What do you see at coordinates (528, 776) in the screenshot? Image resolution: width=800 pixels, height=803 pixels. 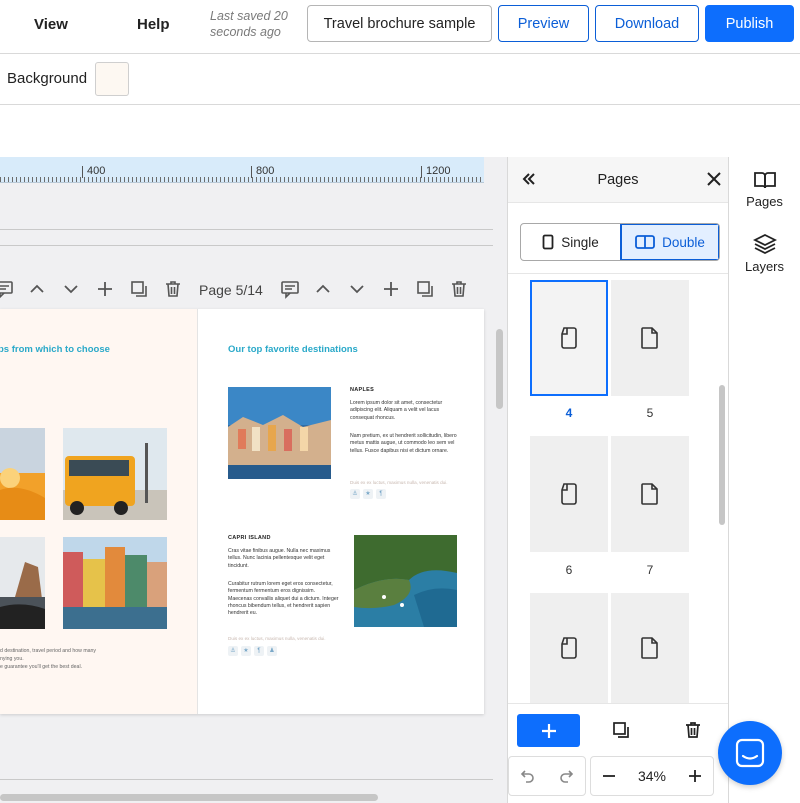 I see `undo-icon` at bounding box center [528, 776].